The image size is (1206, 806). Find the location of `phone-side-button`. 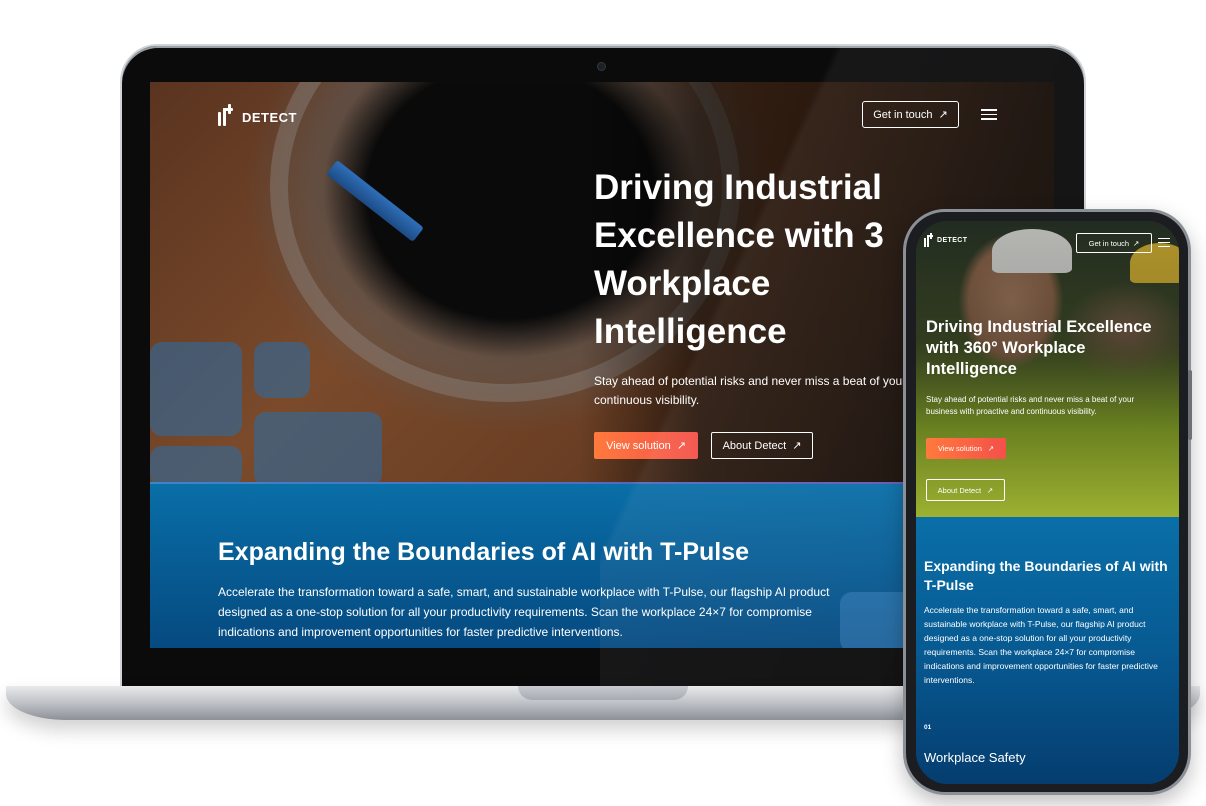

phone-side-button is located at coordinates (1190, 405).